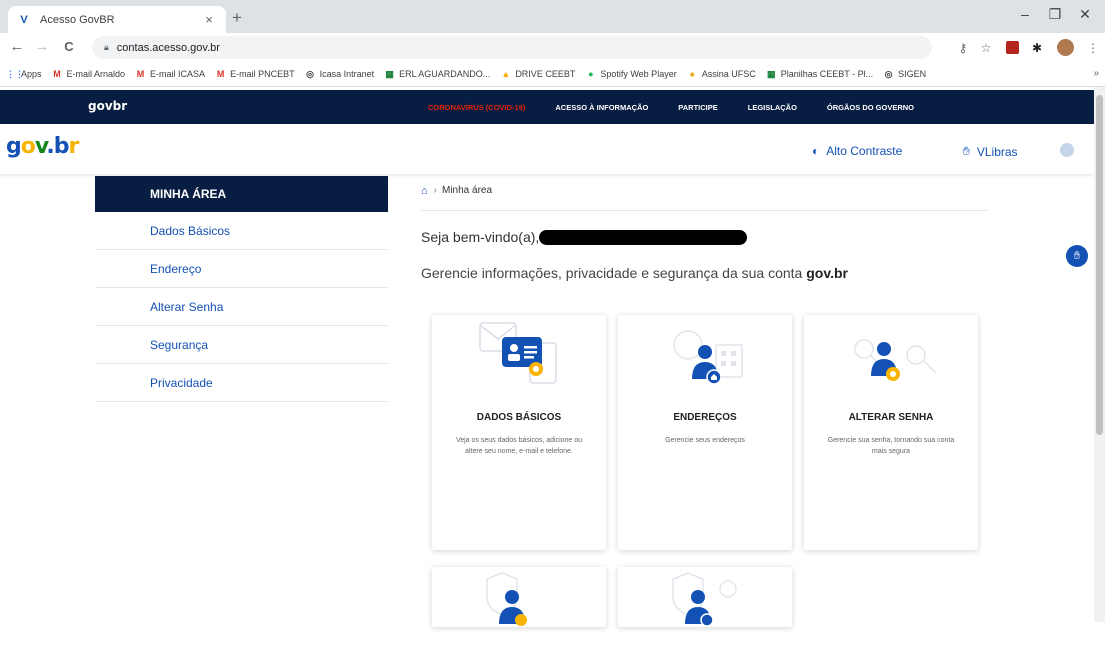 This screenshot has height=657, width=1105. I want to click on bookmark-label: E-mail ICASA, so click(178, 74).